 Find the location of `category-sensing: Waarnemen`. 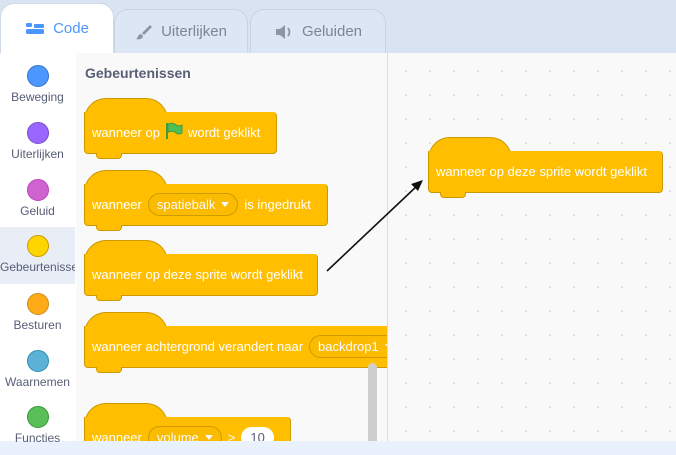

category-sensing: Waarnemen is located at coordinates (37, 370).